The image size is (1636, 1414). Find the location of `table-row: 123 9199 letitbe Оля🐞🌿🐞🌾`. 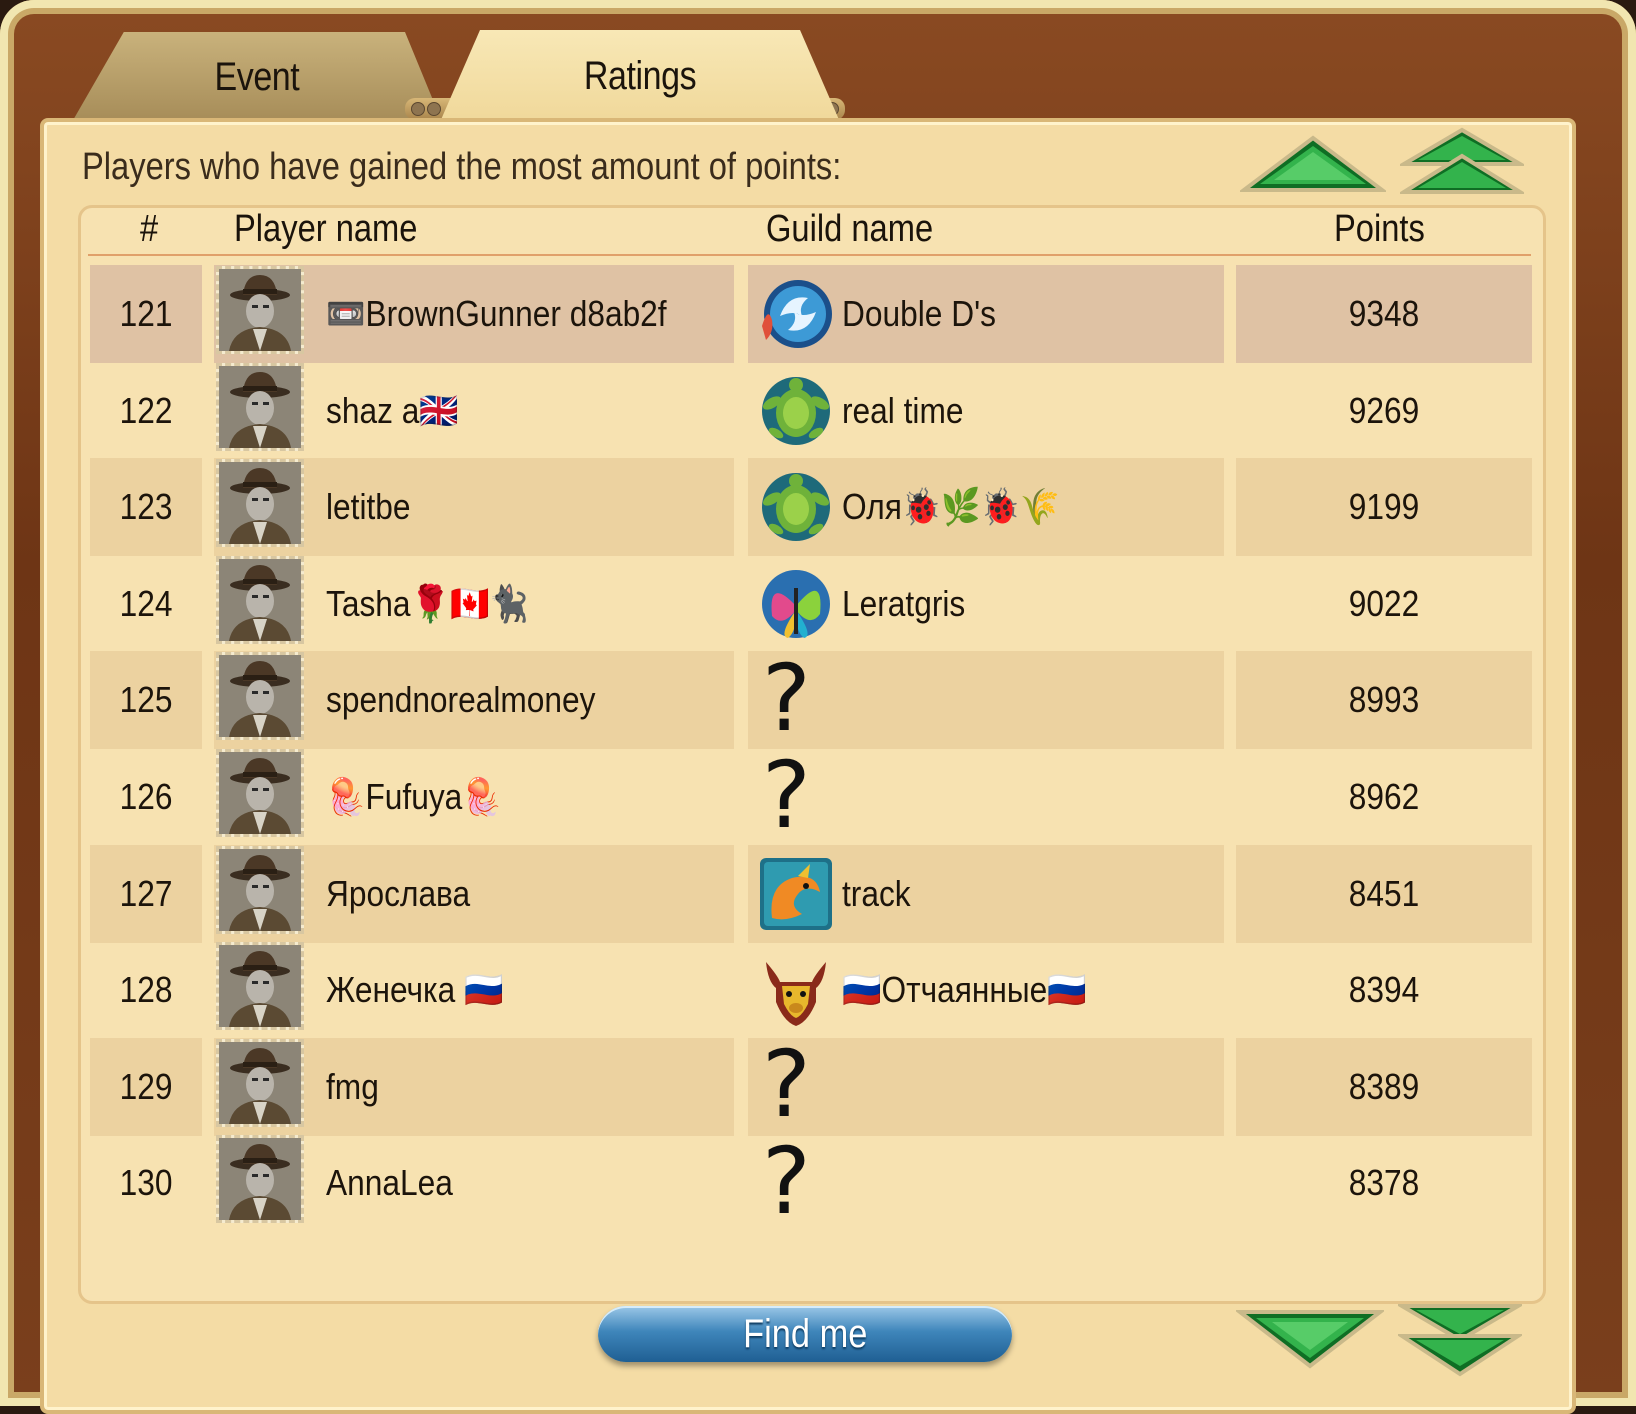

table-row: 123 9199 letitbe Оля🐞🌿🐞🌾 is located at coordinates (812, 506).